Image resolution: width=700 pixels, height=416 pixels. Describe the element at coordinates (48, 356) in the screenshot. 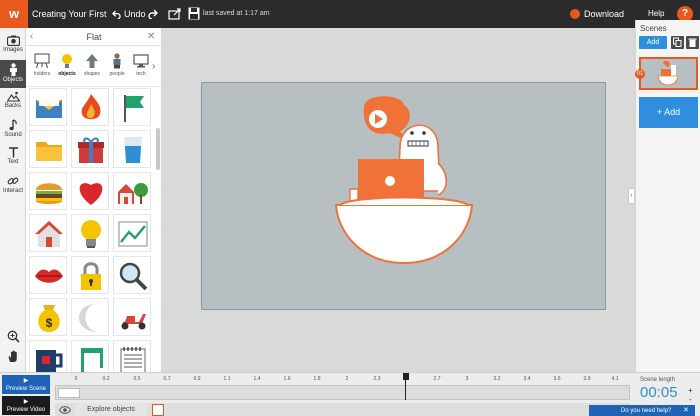

I see `asset-mug` at that location.